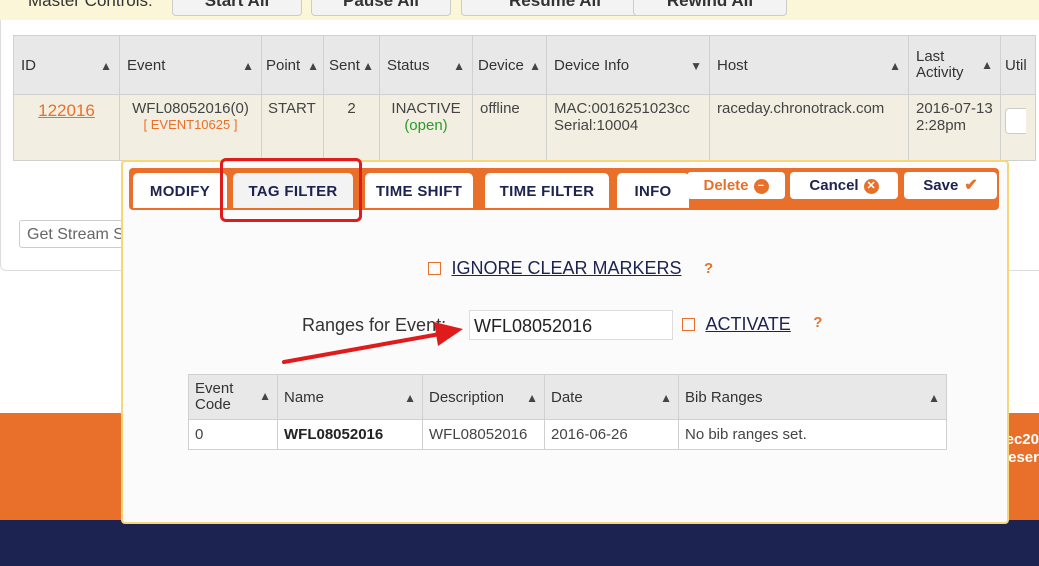 The width and height of the screenshot is (1039, 566). What do you see at coordinates (350, 397) in the screenshot?
I see `column-header-name: Name ▲` at bounding box center [350, 397].